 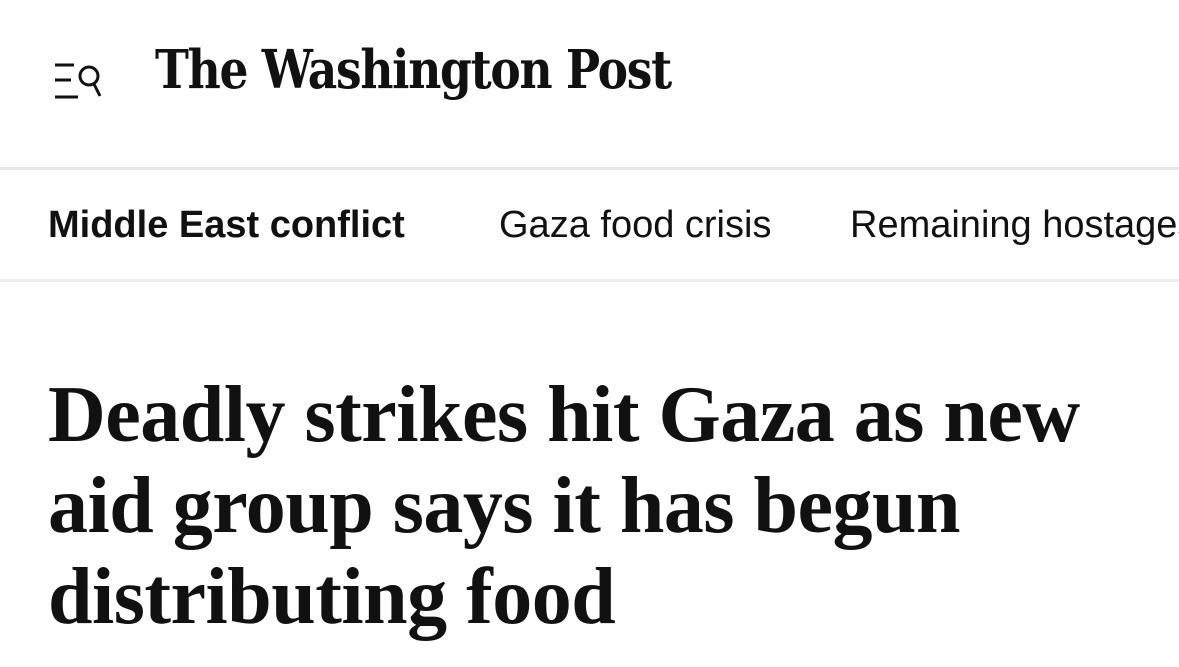 What do you see at coordinates (226, 225) in the screenshot?
I see `topic-middle-east-conflict: Middle East conflict` at bounding box center [226, 225].